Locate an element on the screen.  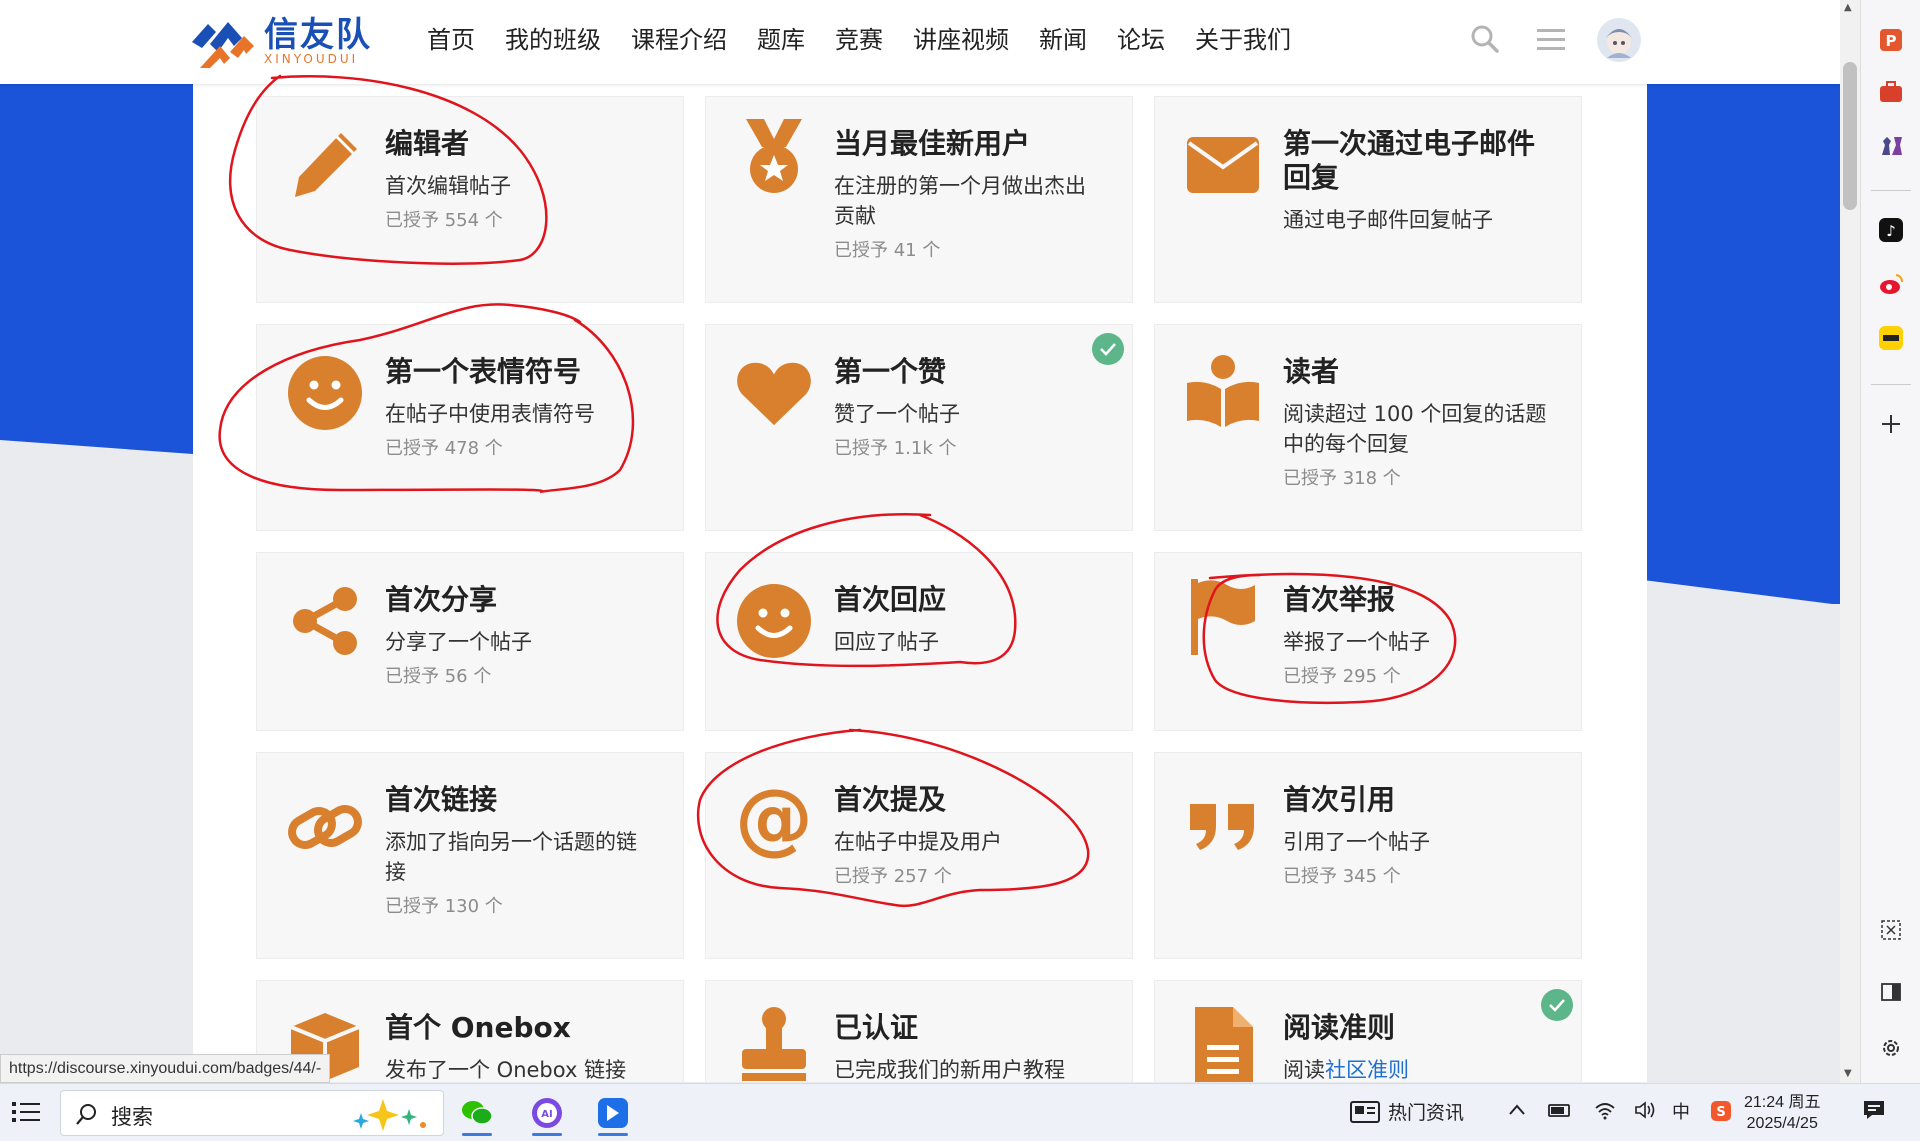
news-label: 热门资讯 is located at coordinates (1426, 1113).